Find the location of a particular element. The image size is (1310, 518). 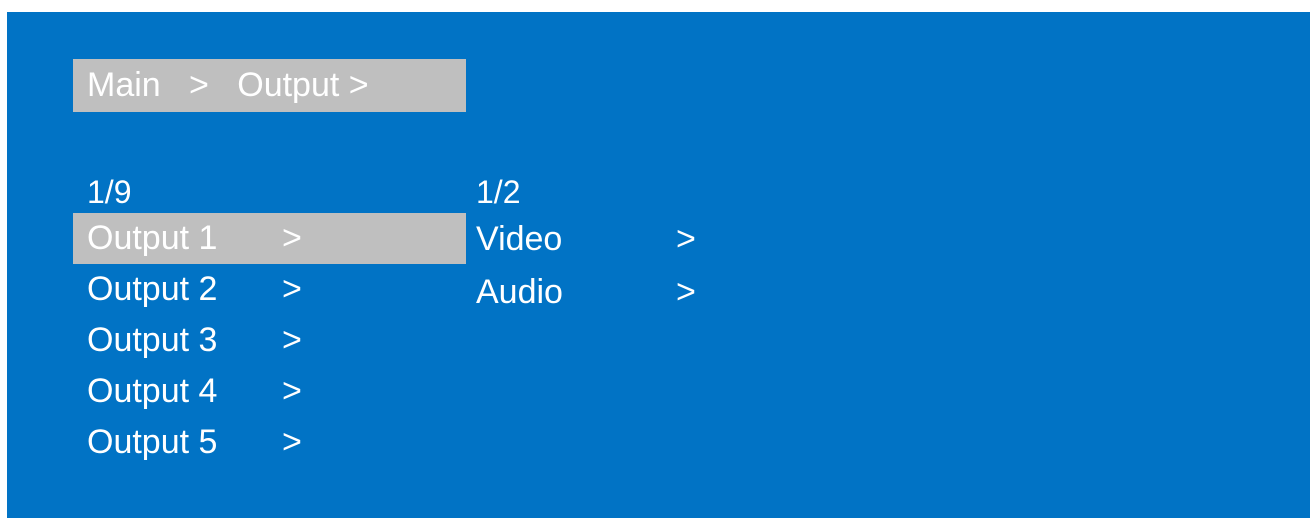

menu-item-label: Output 5 is located at coordinates (152, 442).